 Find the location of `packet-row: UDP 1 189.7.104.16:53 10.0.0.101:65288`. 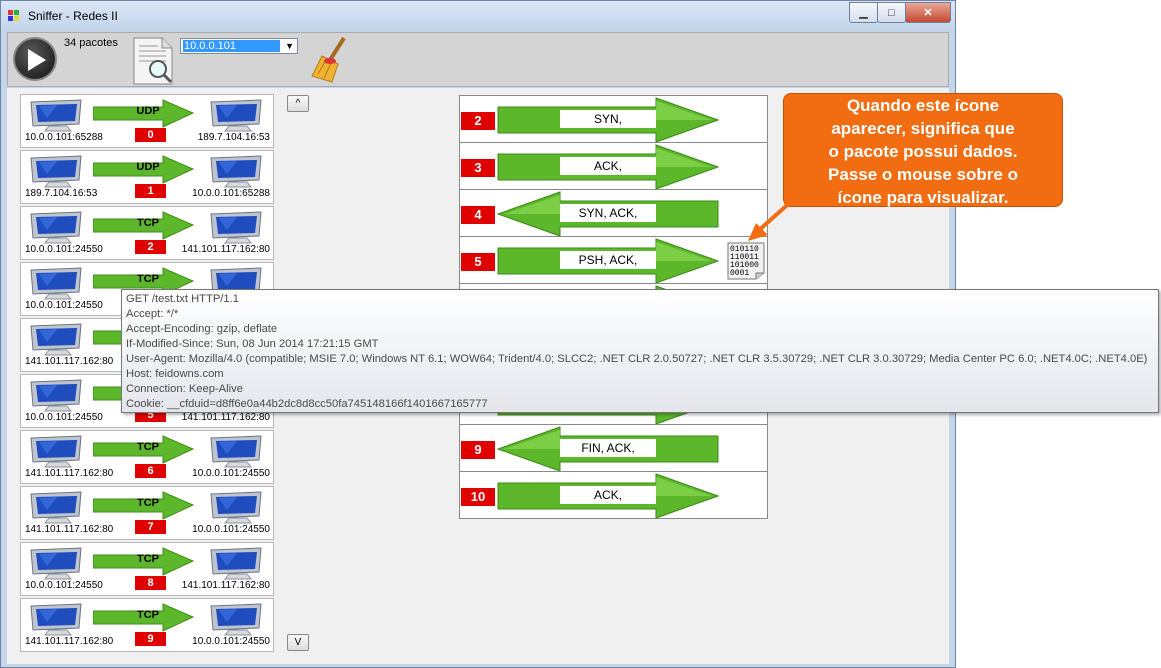

packet-row: UDP 1 189.7.104.16:53 10.0.0.101:65288 is located at coordinates (147, 177).